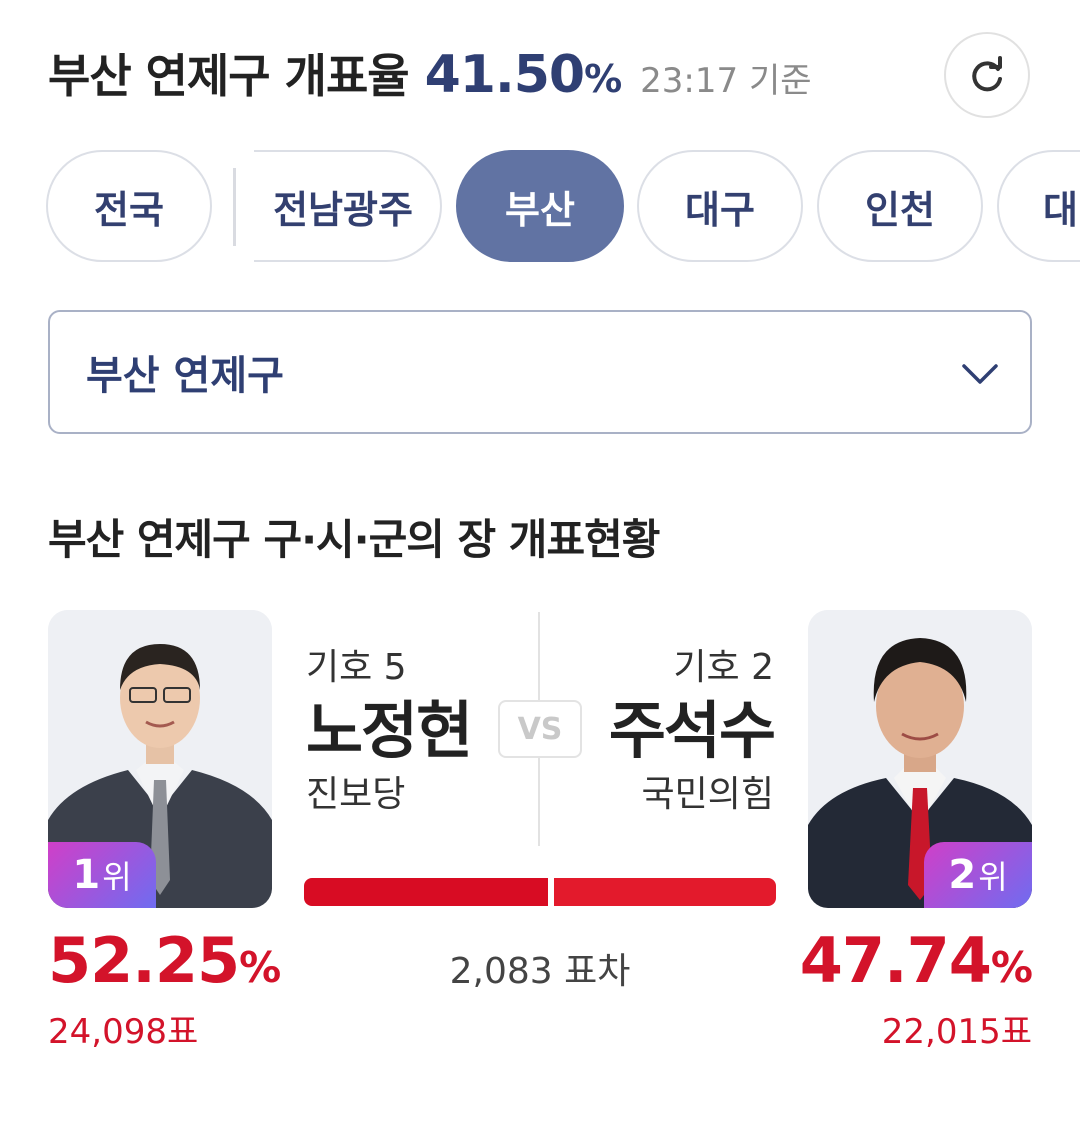 The image size is (1080, 1133). What do you see at coordinates (234, 207) in the screenshot?
I see `tab-divider` at bounding box center [234, 207].